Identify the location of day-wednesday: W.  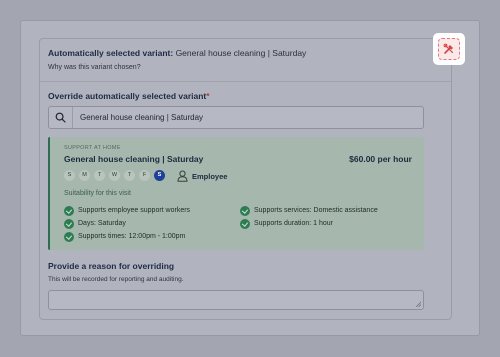
(114, 175).